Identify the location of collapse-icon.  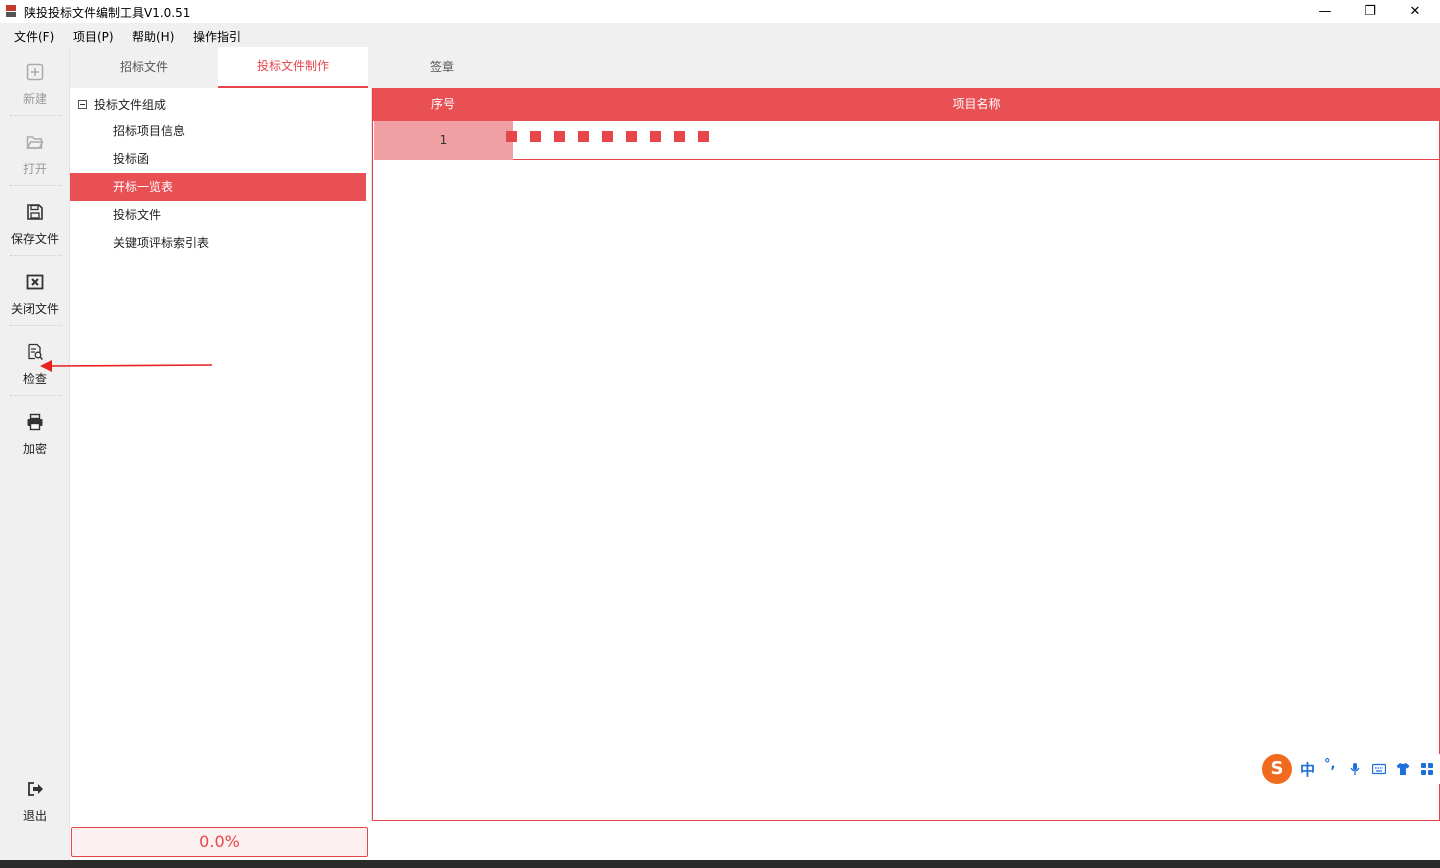
(82, 104).